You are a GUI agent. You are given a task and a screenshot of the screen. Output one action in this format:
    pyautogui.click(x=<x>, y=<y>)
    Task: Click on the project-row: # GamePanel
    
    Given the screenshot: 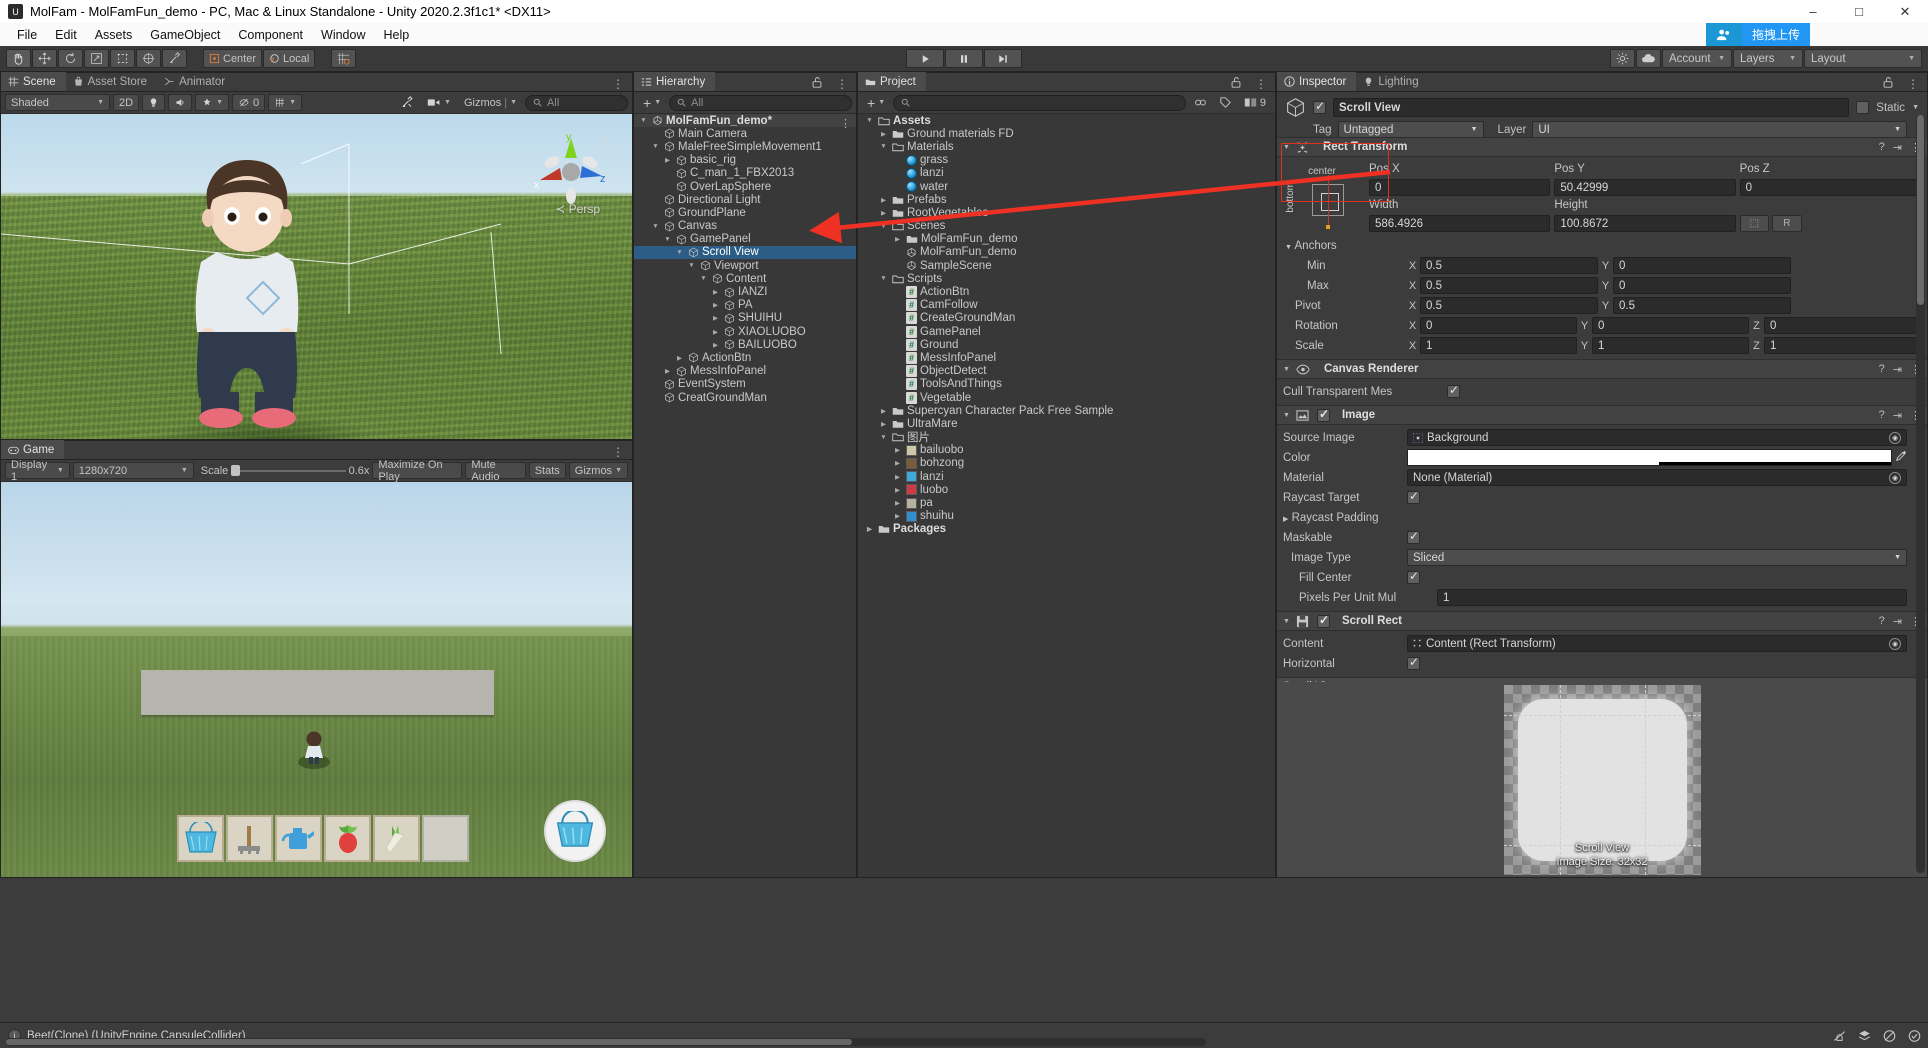 What is the action you would take?
    pyautogui.click(x=1066, y=331)
    